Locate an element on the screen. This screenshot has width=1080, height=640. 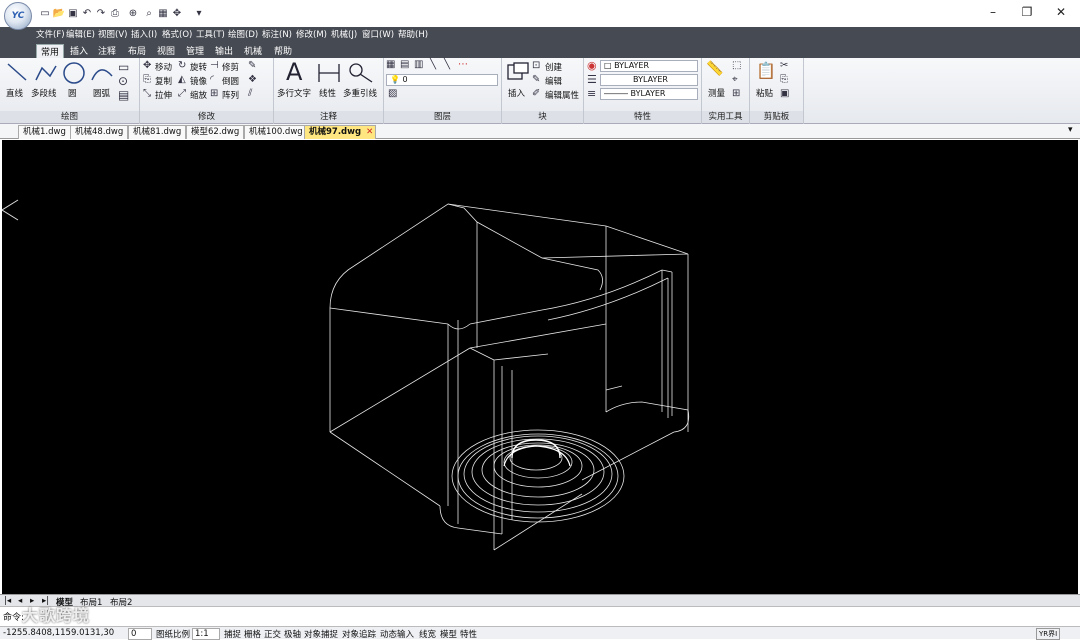
measure-button: 测量 is located at coordinates (716, 93).